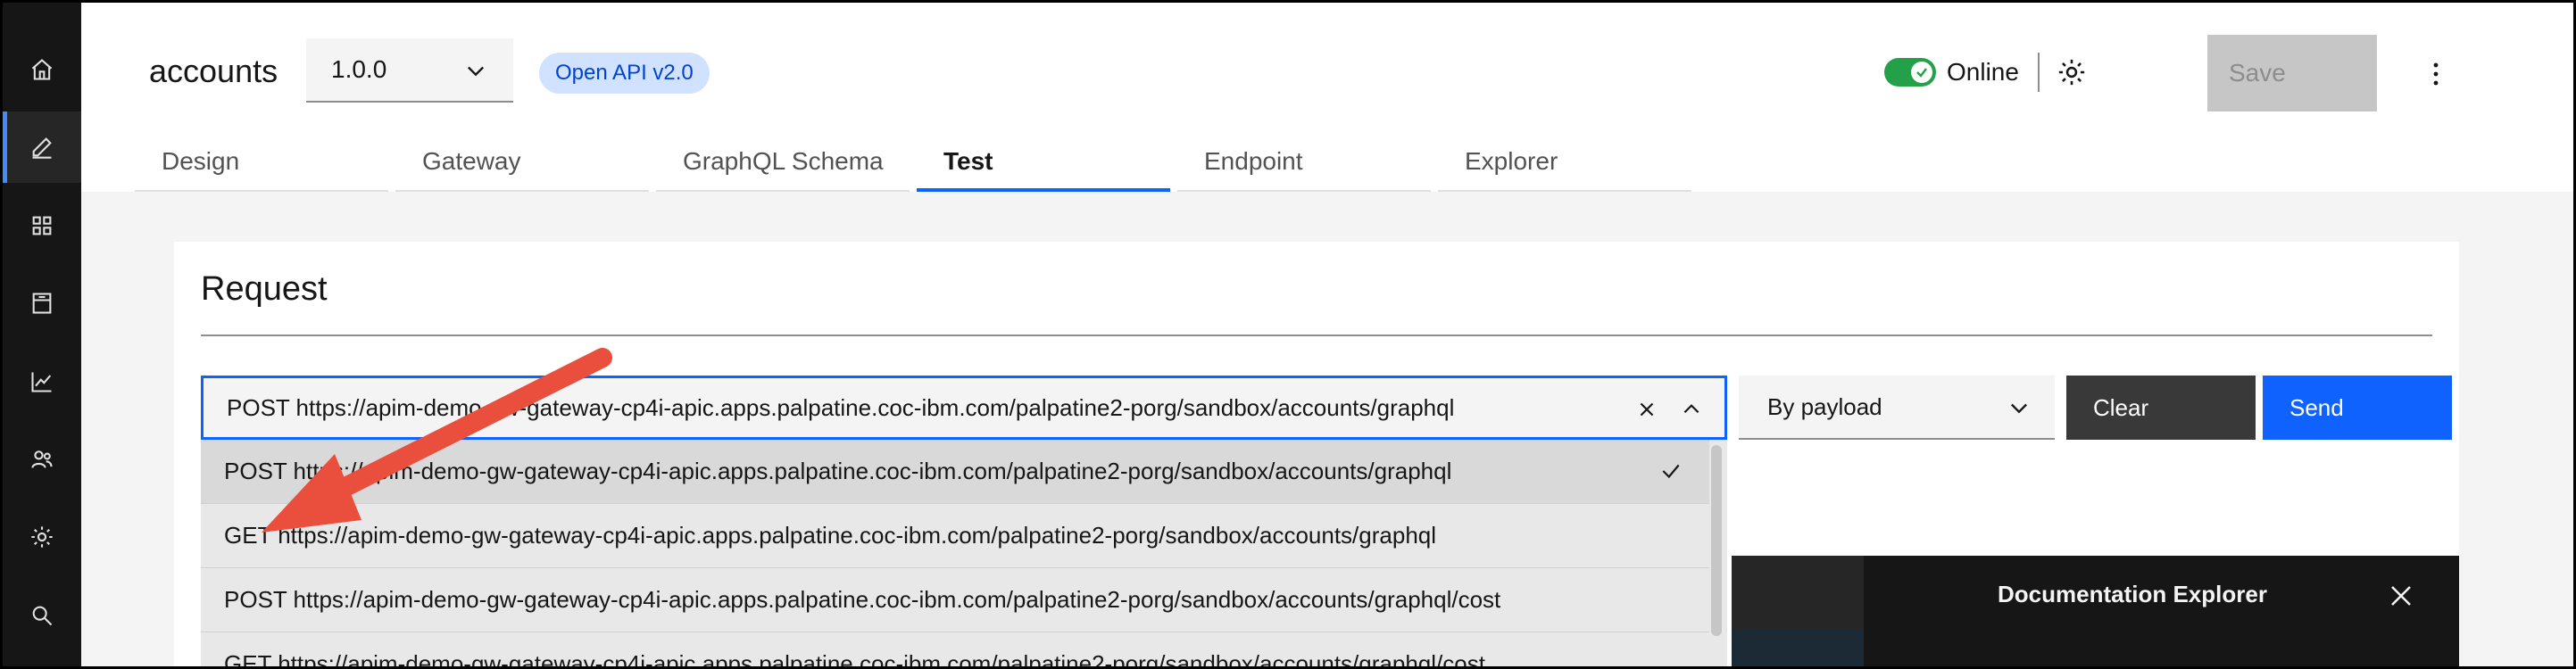 Image resolution: width=2576 pixels, height=669 pixels. I want to click on header-divider, so click(2039, 72).